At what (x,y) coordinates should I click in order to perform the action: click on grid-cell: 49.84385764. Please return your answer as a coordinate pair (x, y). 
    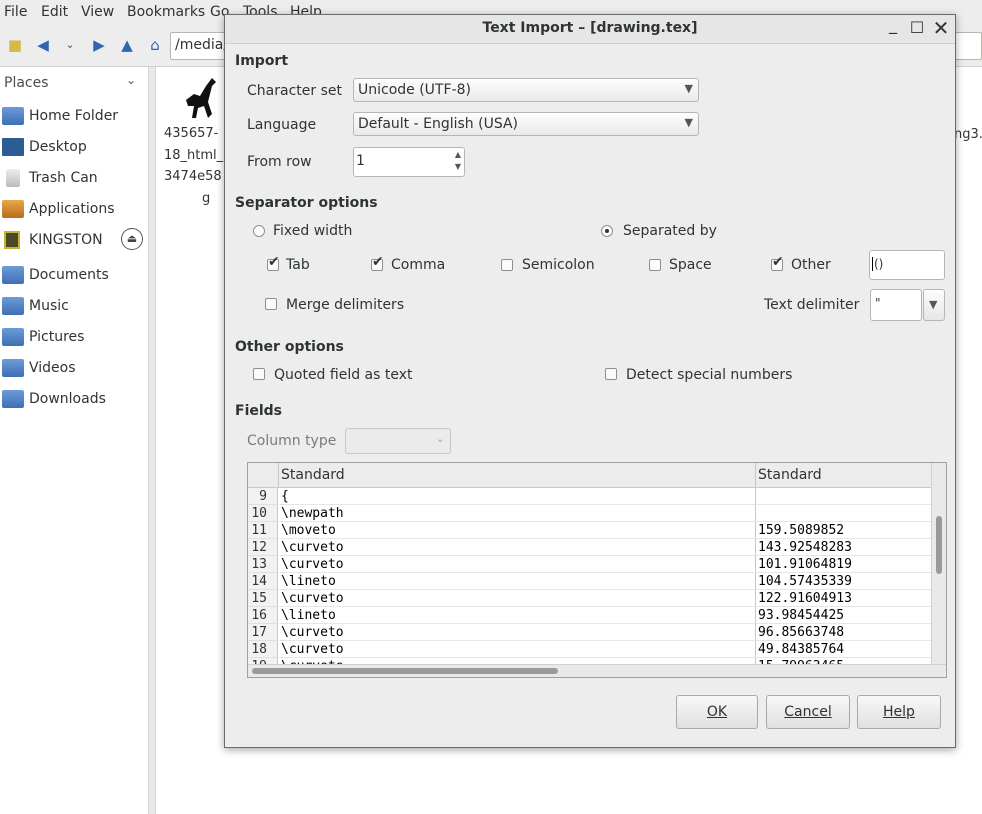
    Looking at the image, I should click on (844, 649).